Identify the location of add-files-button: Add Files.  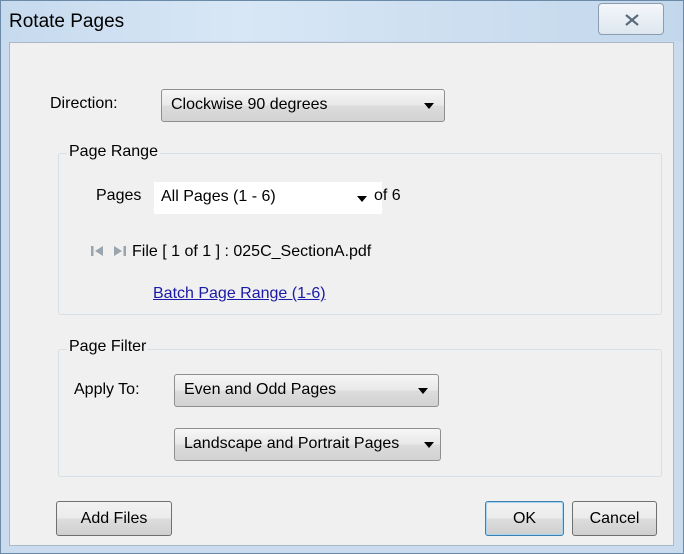
(114, 518).